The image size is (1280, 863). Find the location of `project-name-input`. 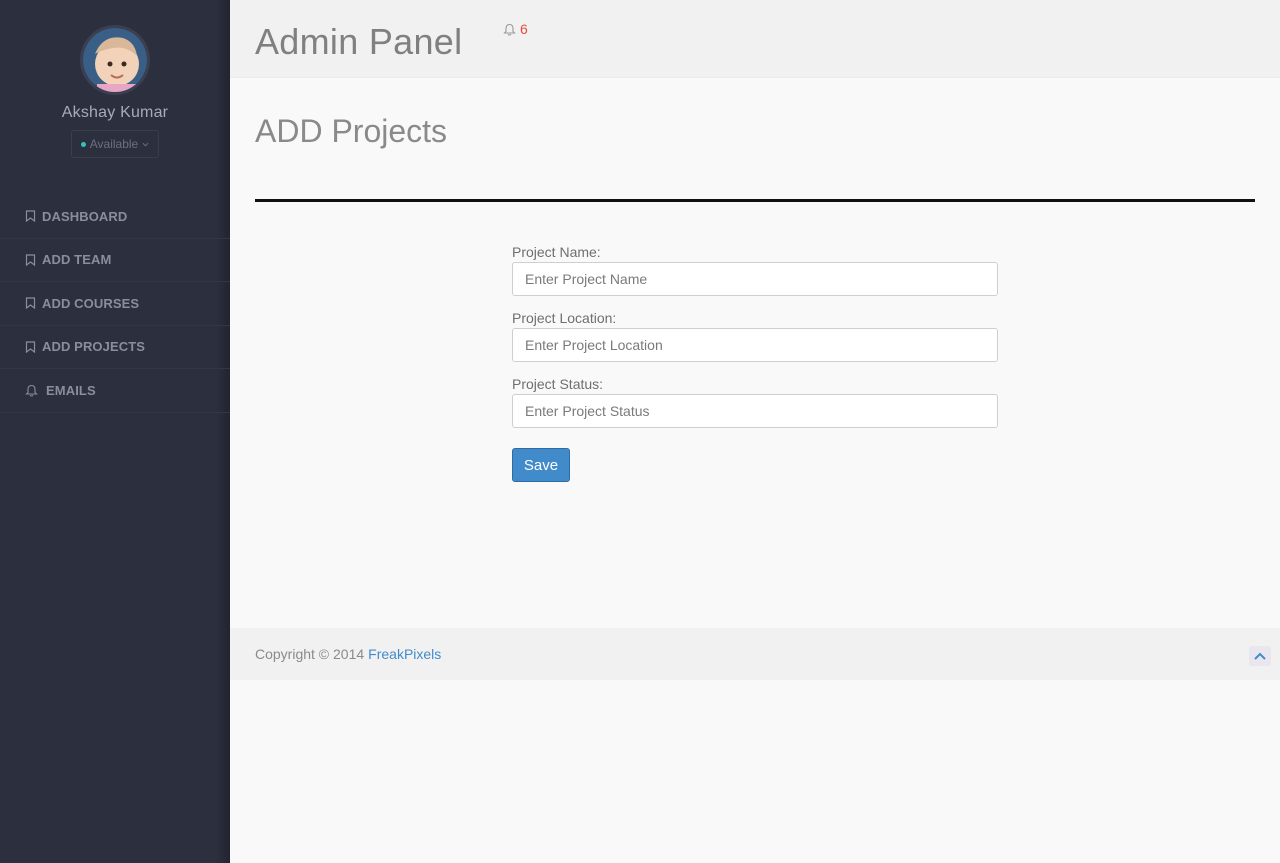

project-name-input is located at coordinates (755, 279).